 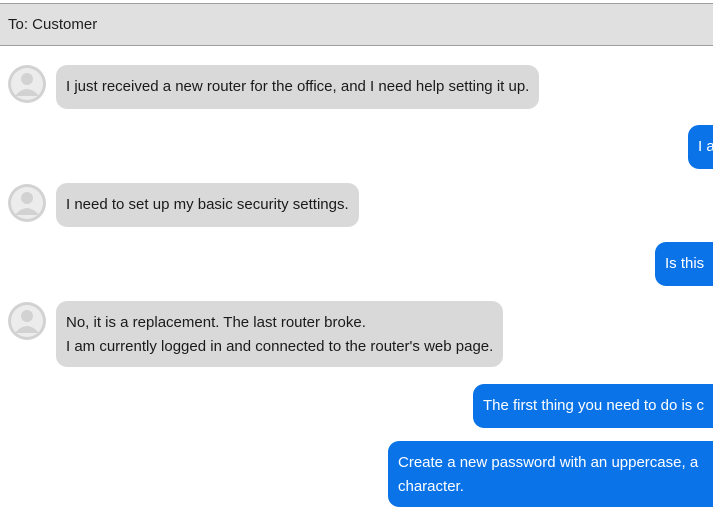 What do you see at coordinates (53, 24) in the screenshot?
I see `recipient-label: To: Customer` at bounding box center [53, 24].